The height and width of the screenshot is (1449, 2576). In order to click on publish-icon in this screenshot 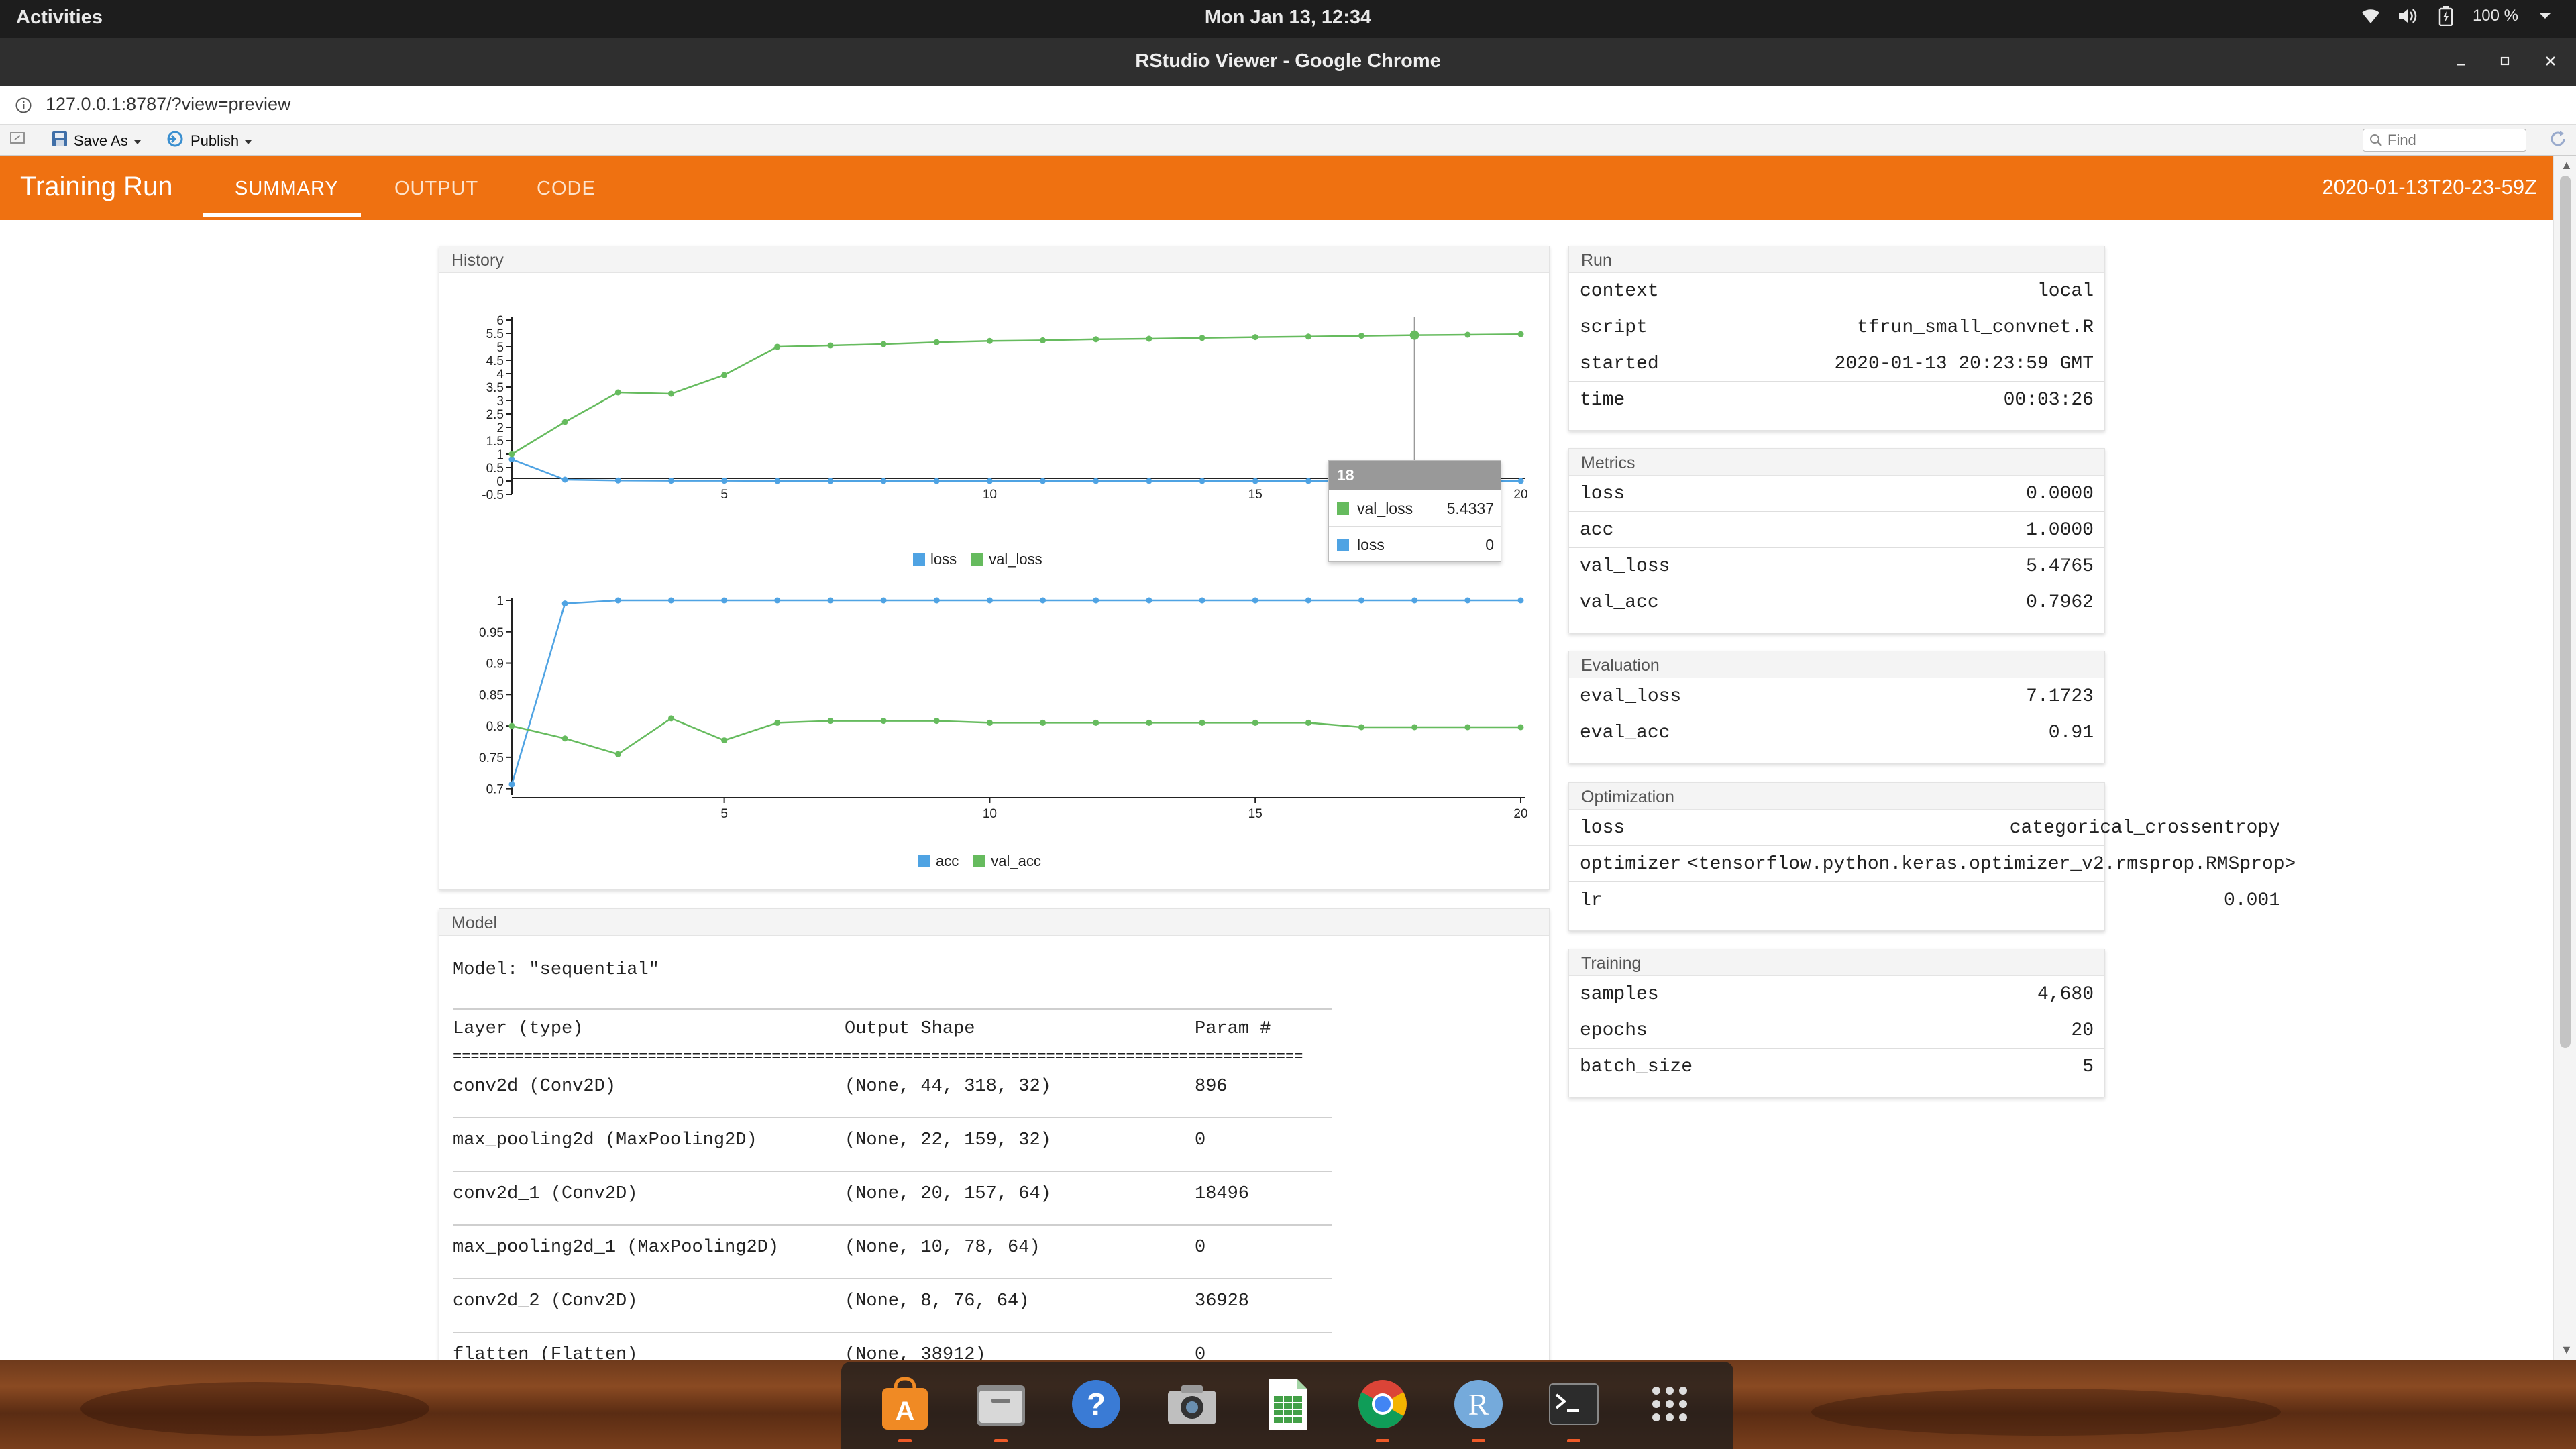, I will do `click(175, 141)`.